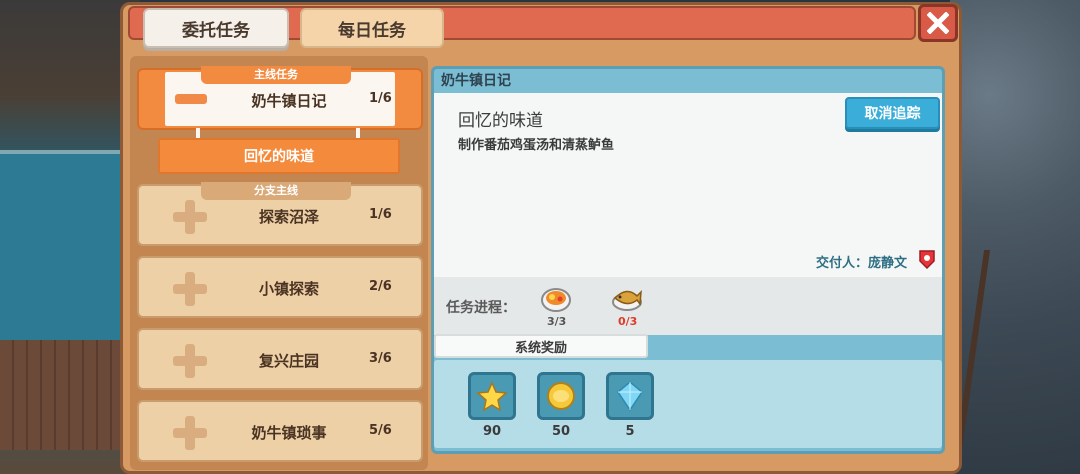 The image size is (1080, 474). What do you see at coordinates (289, 433) in the screenshot?
I see `quest-name: 奶牛镇琐事` at bounding box center [289, 433].